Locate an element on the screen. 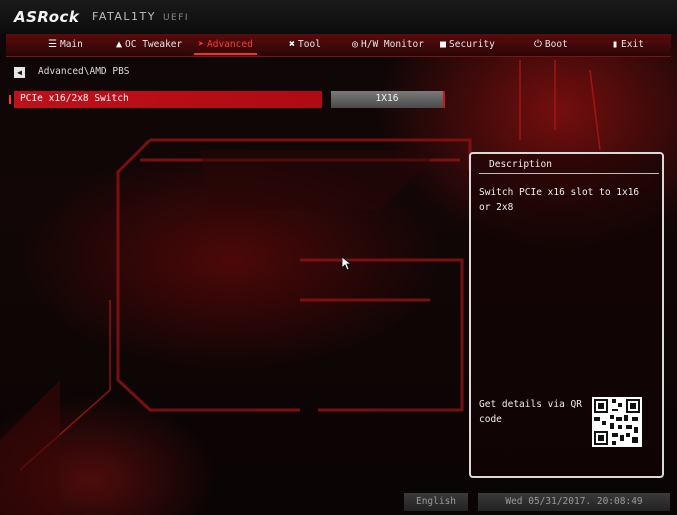 This screenshot has width=677, height=515. tab-oc-tweaker: ▲ OC Tweaker is located at coordinates (149, 45).